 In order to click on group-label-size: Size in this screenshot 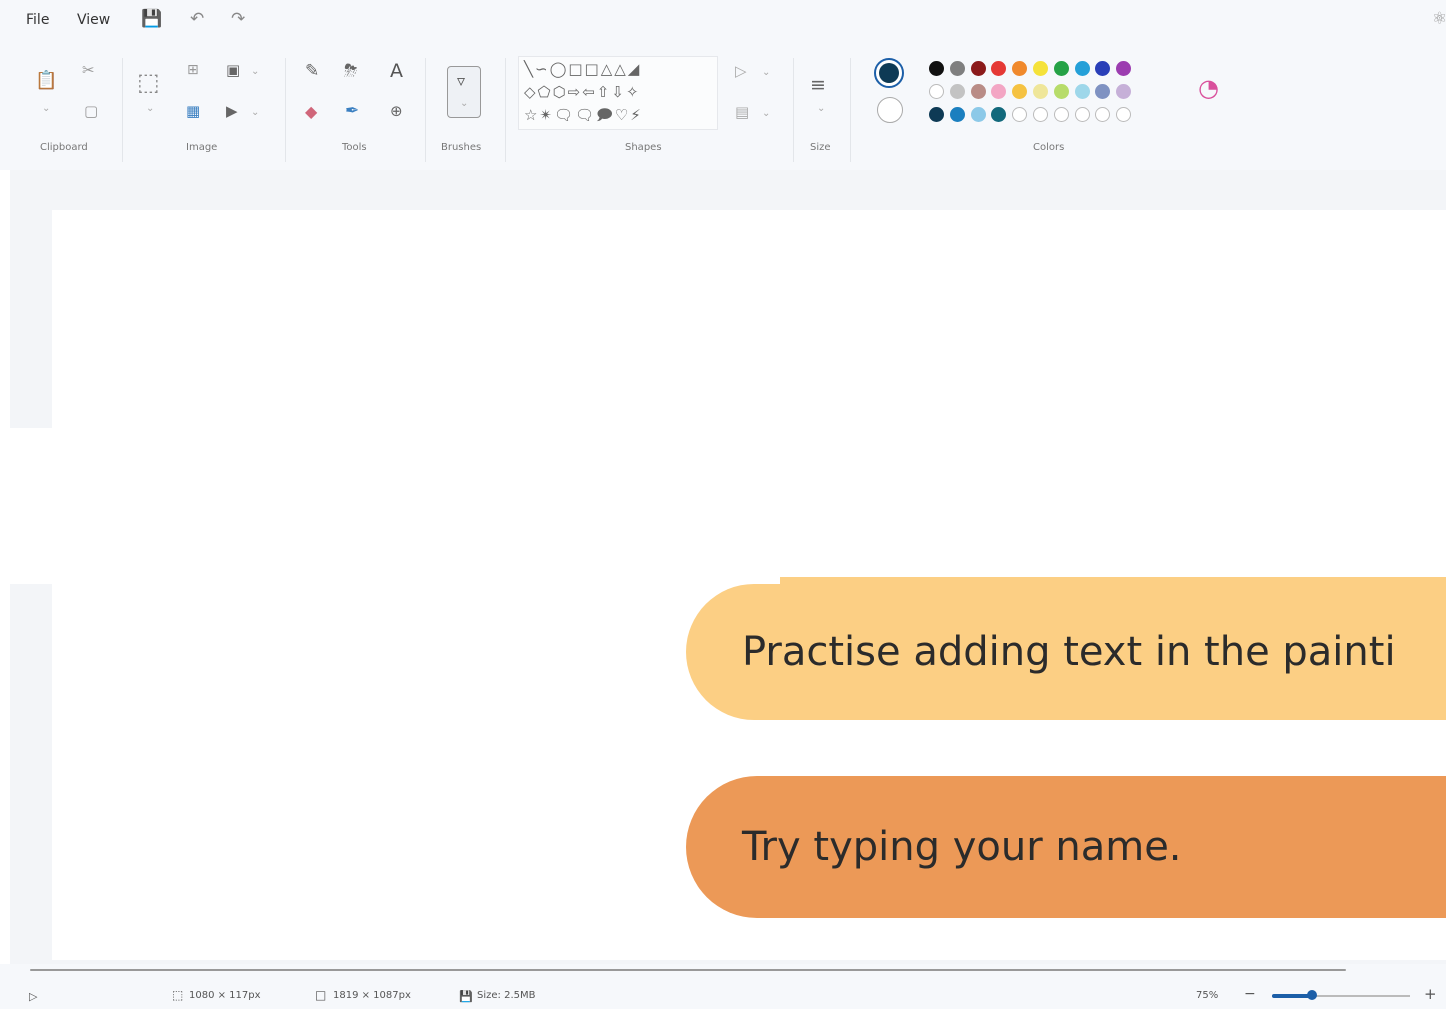, I will do `click(820, 147)`.